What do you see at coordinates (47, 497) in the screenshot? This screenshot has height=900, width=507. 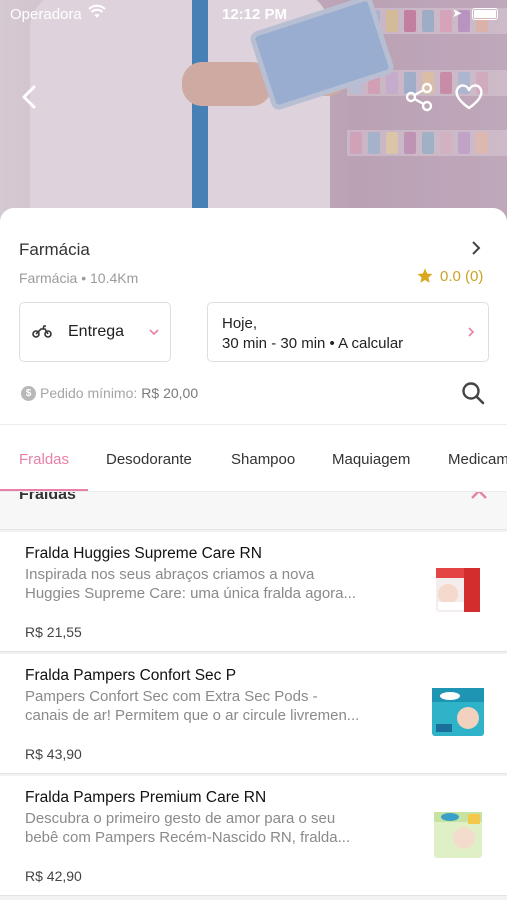 I see `section-title: Fraldas` at bounding box center [47, 497].